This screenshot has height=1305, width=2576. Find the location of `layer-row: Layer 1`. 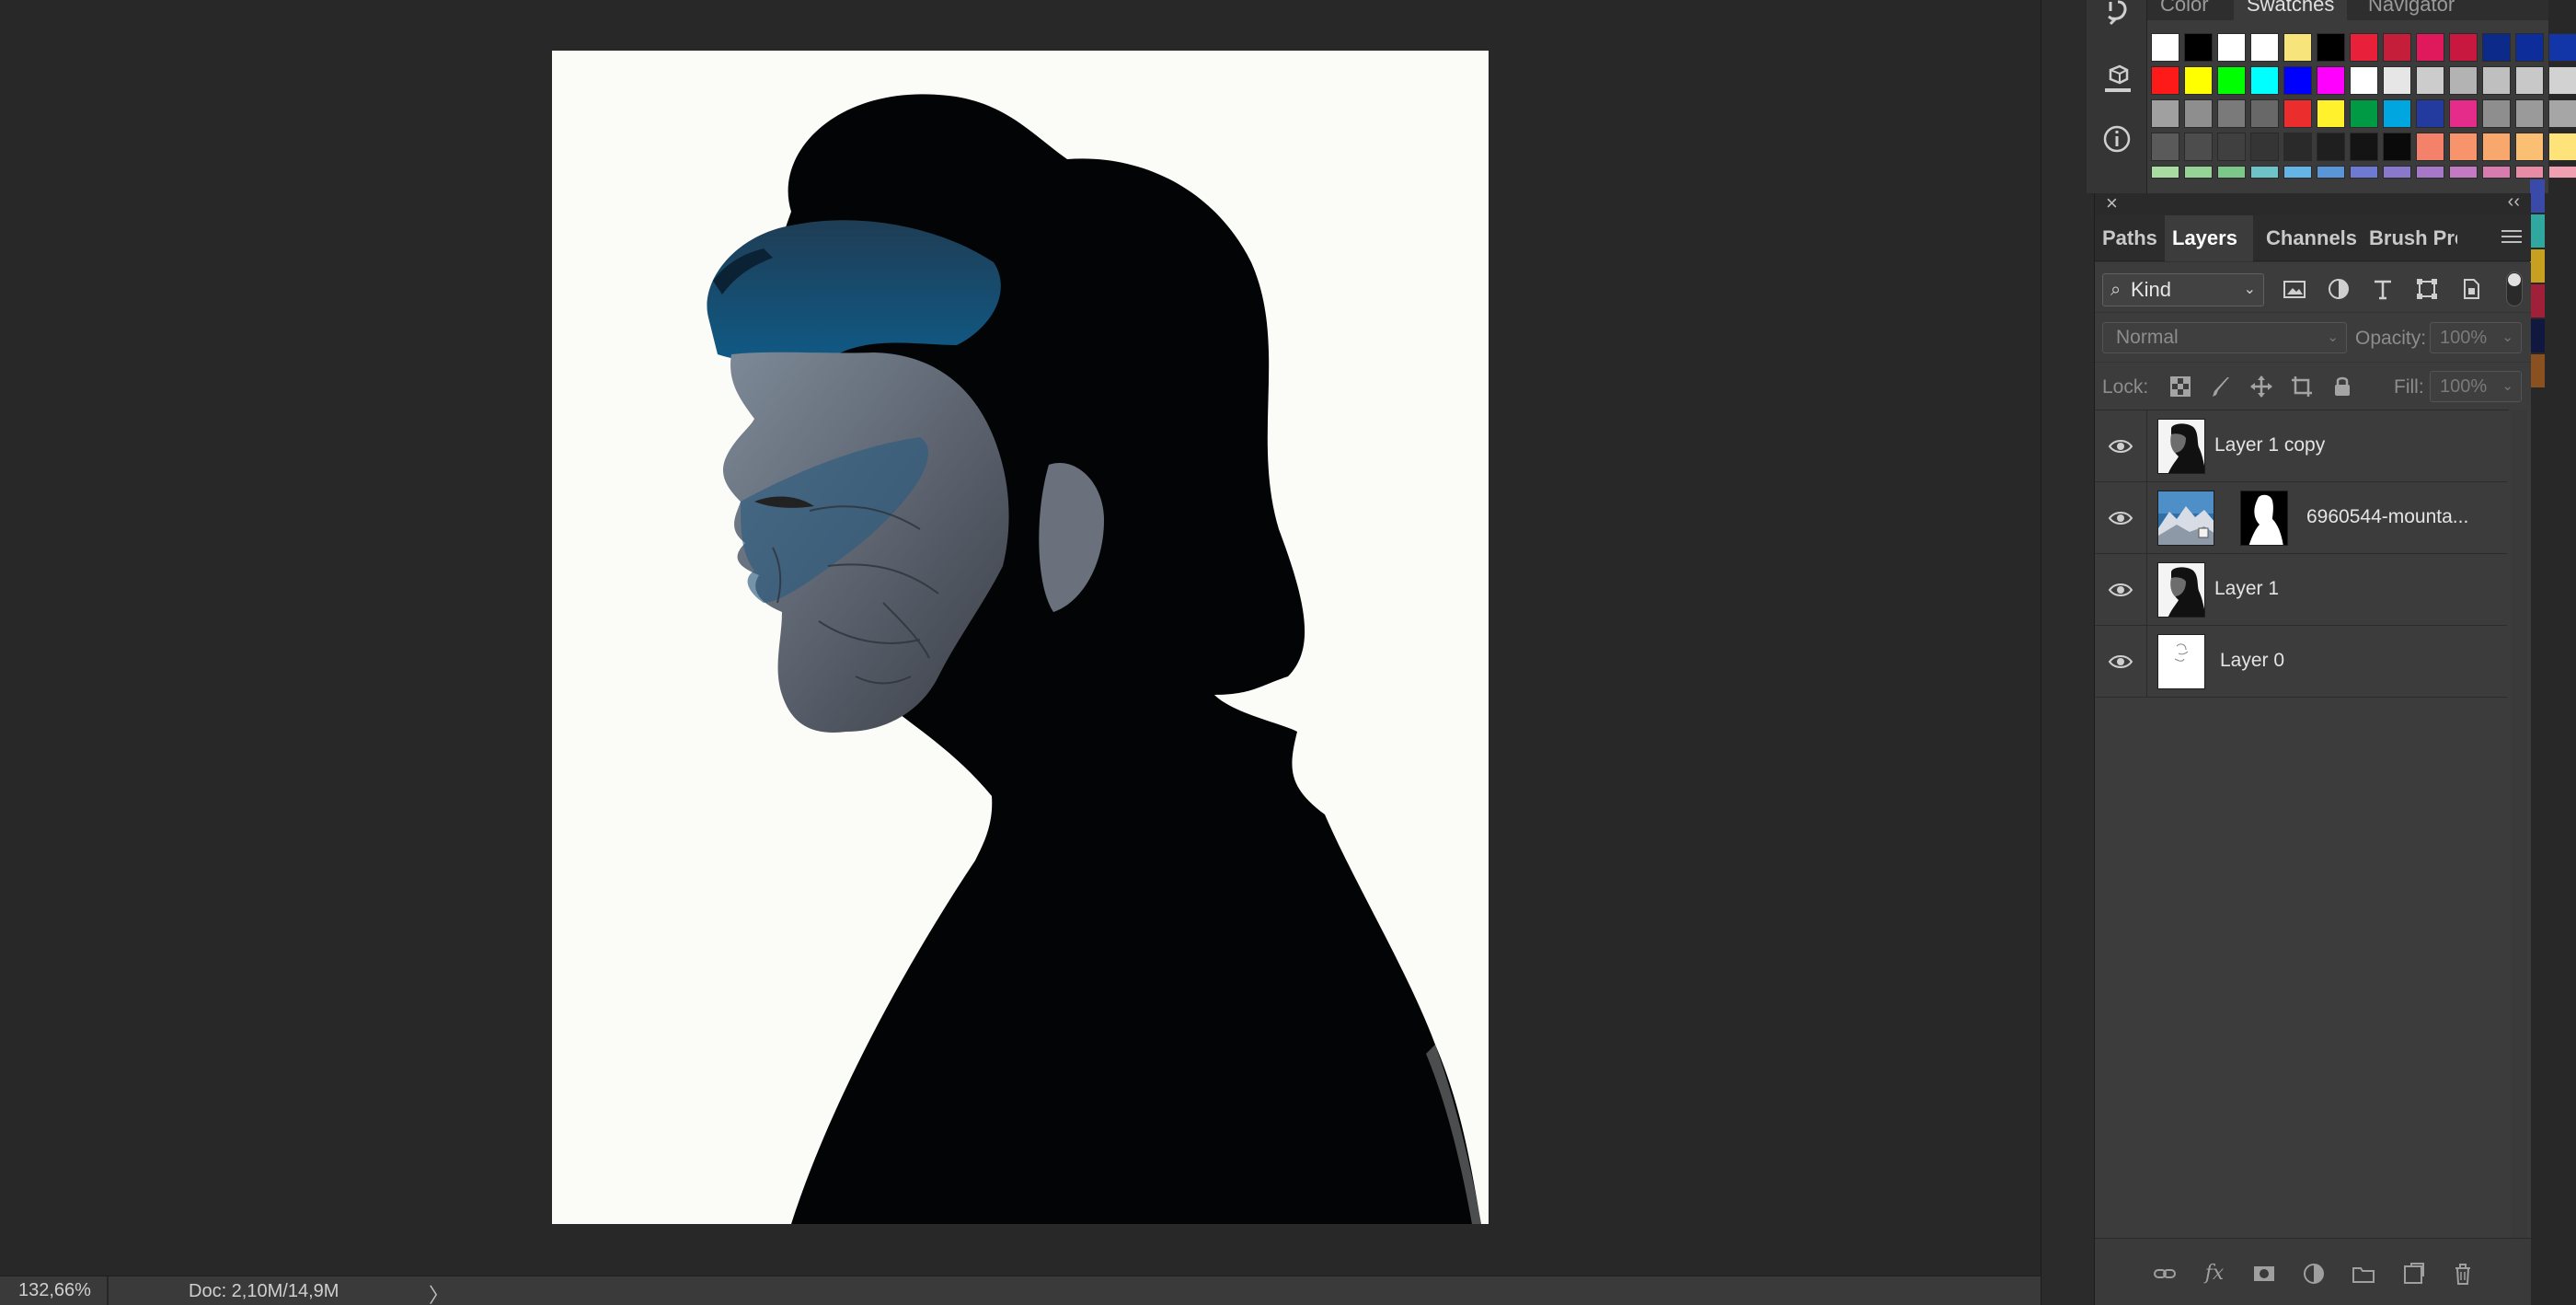

layer-row: Layer 1 is located at coordinates (2301, 590).